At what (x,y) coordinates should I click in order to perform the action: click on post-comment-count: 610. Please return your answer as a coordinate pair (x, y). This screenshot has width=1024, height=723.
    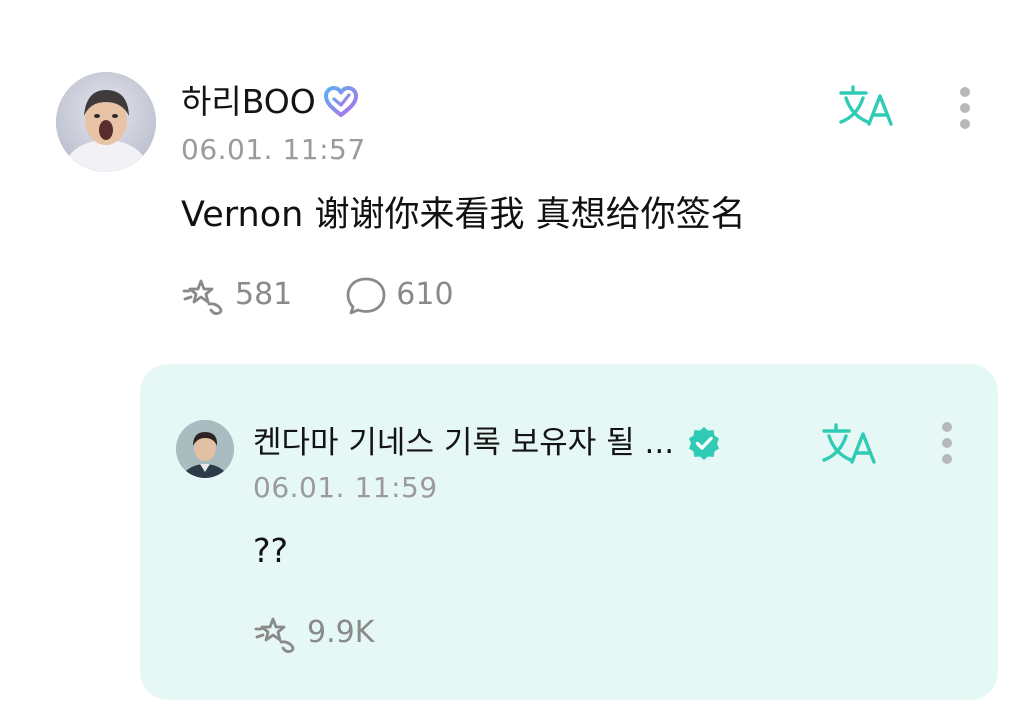
    Looking at the image, I should click on (425, 294).